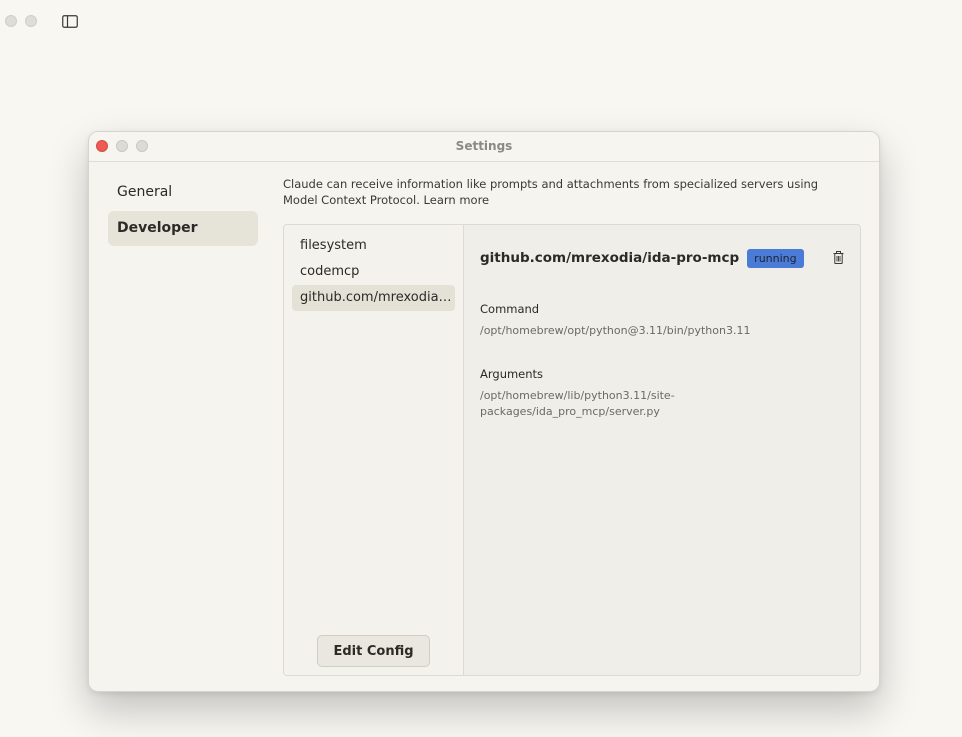 This screenshot has height=737, width=962. What do you see at coordinates (373, 246) in the screenshot?
I see `server-item-filesystem: filesystem` at bounding box center [373, 246].